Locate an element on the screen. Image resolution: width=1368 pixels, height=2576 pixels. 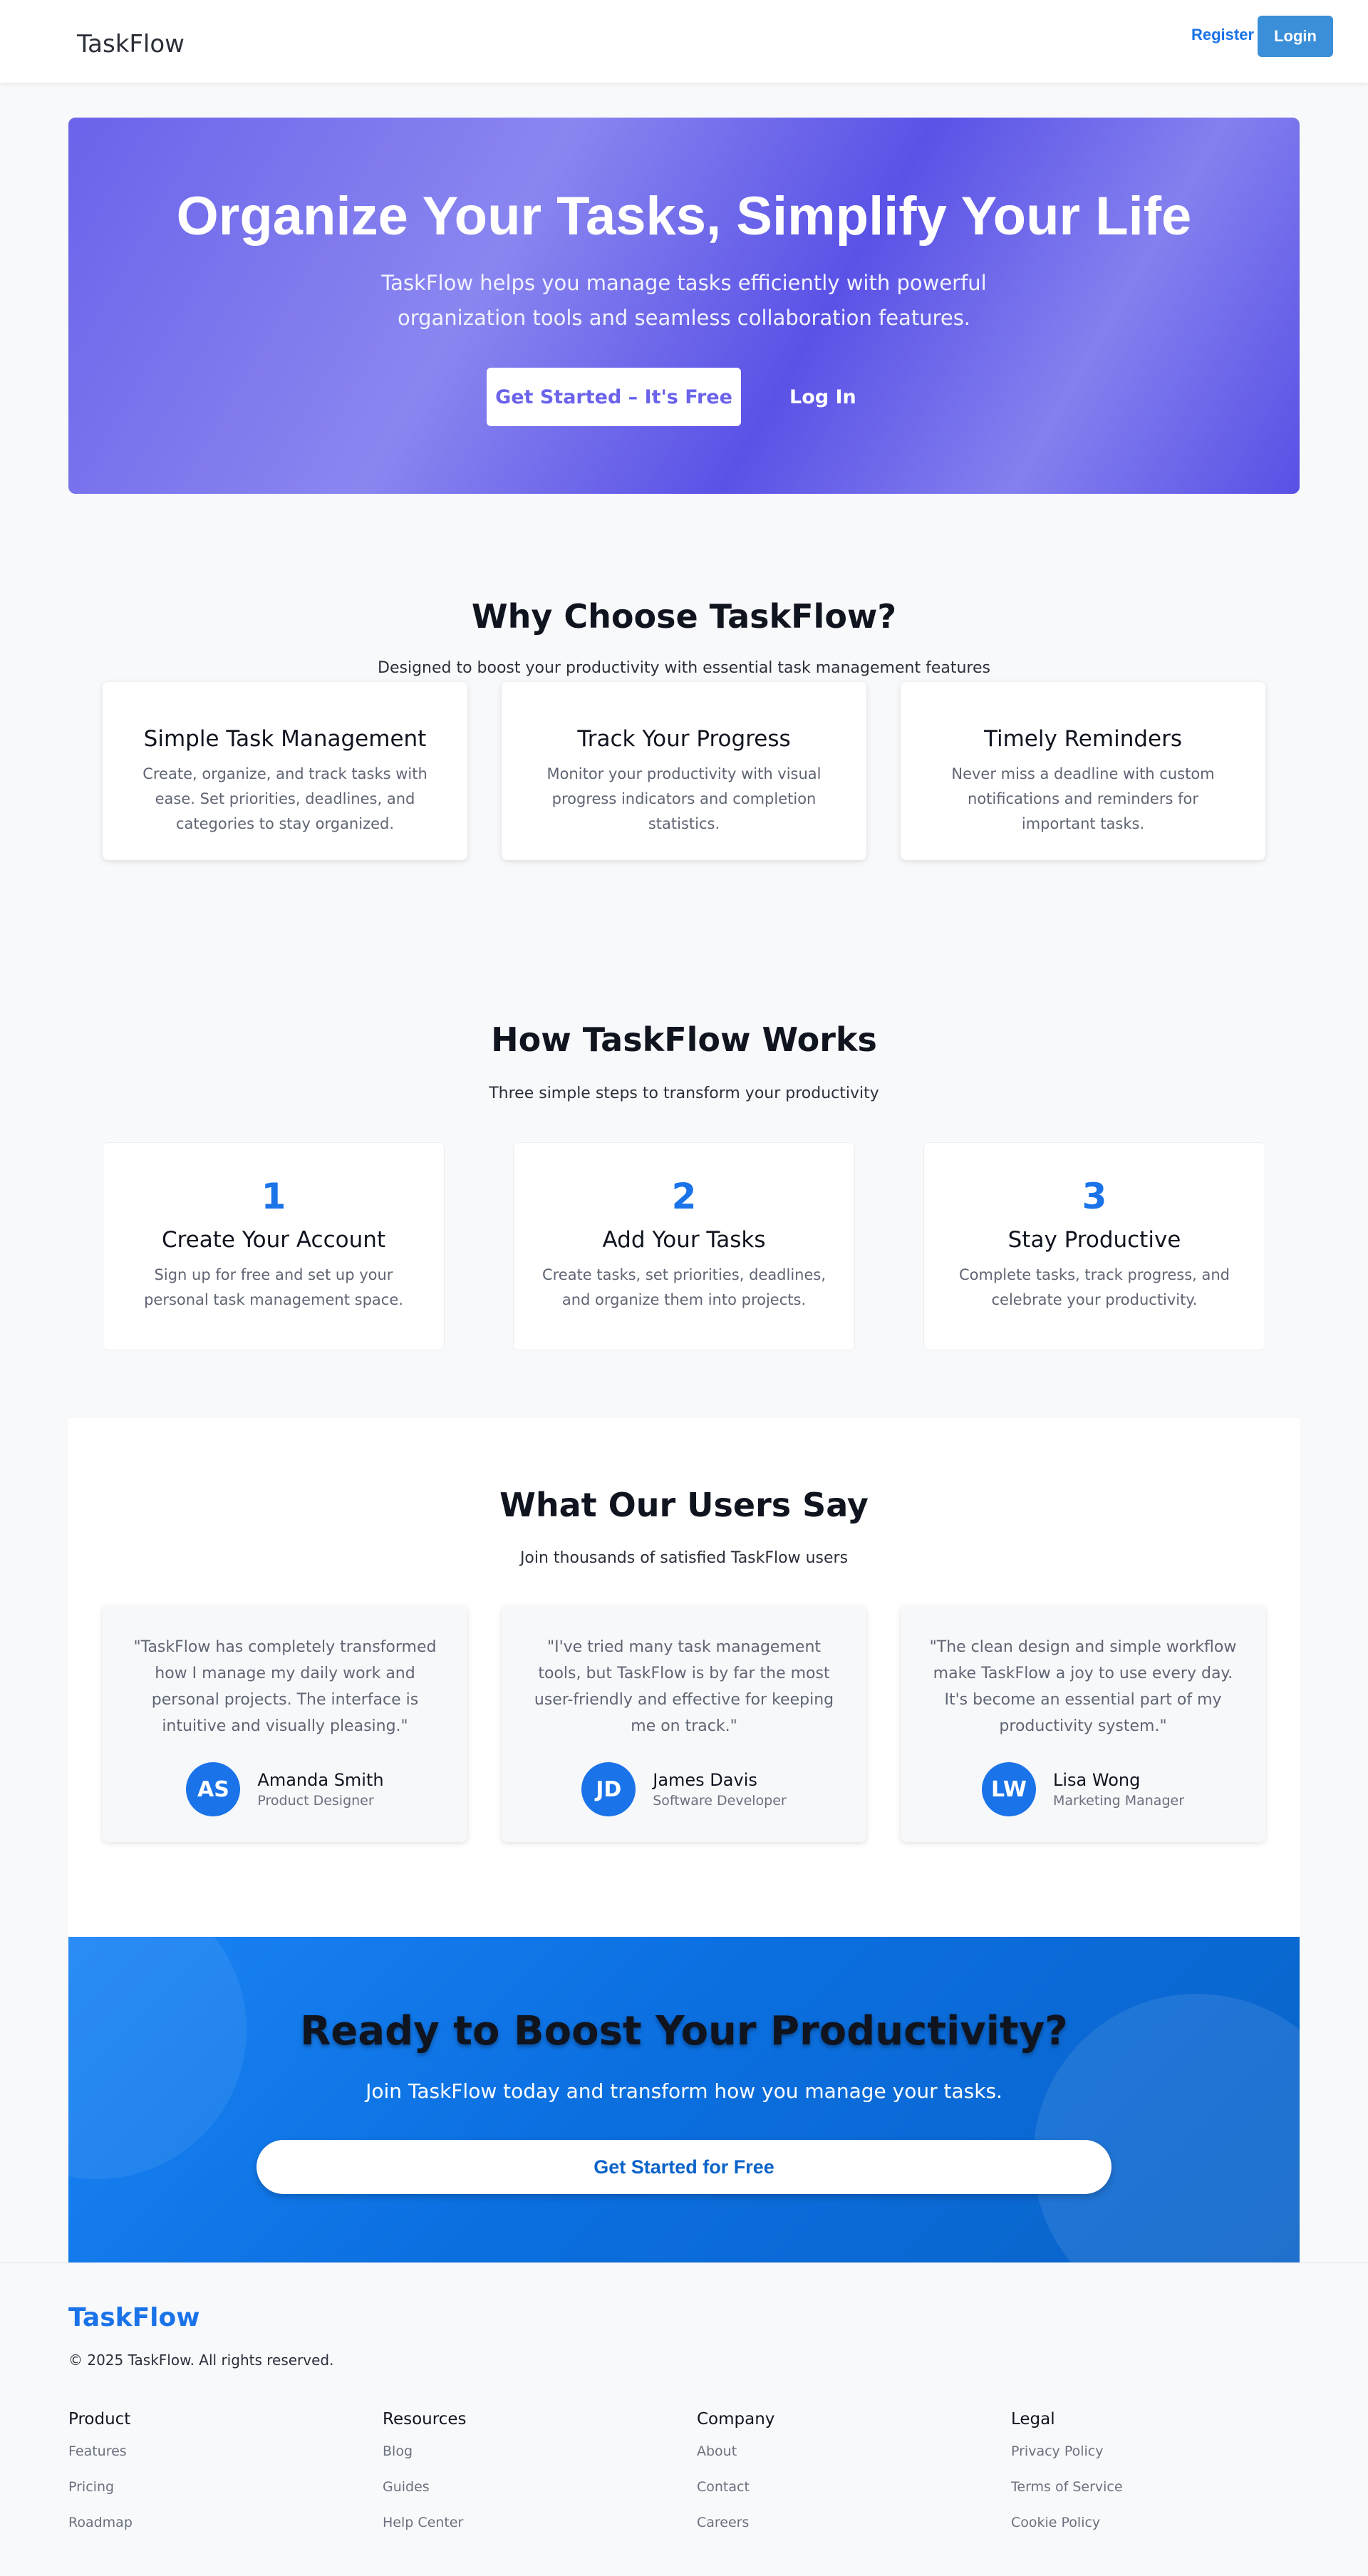
footer-column-title: Company is located at coordinates (736, 2419).